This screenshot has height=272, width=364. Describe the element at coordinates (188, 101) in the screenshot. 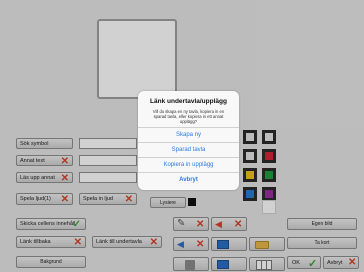

I see `dialog-title: Länk undertavla/upplägg` at that location.